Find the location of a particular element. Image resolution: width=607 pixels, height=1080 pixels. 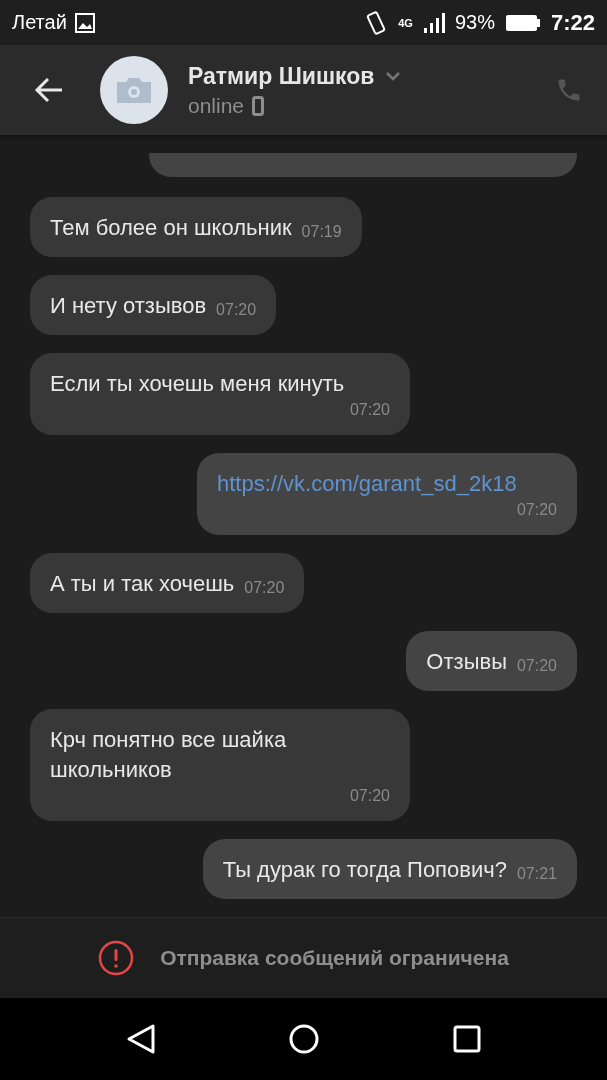

message-text: А ты и так хочешь is located at coordinates (142, 584).